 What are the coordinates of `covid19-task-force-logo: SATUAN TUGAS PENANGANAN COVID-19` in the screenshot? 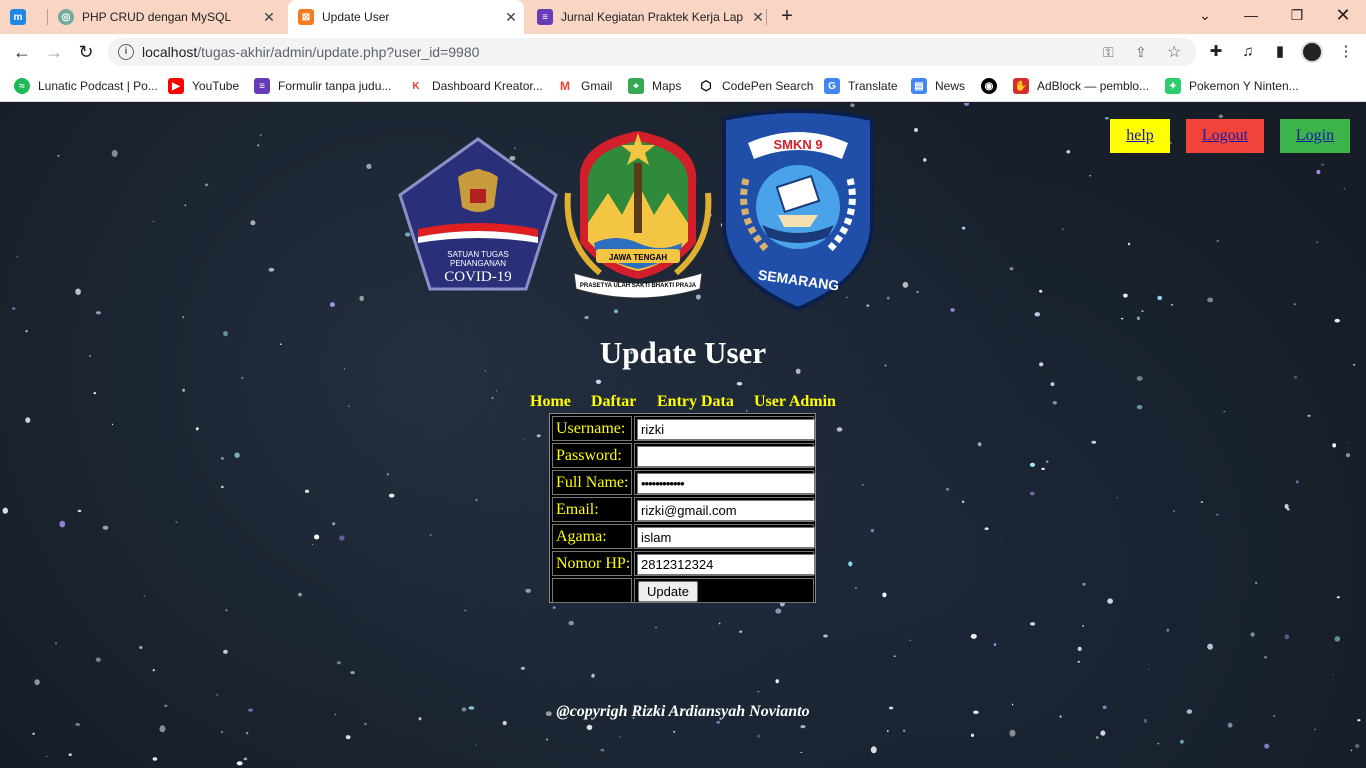 It's located at (478, 214).